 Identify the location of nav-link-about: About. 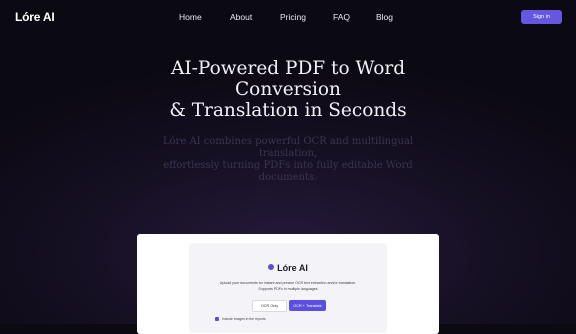
(241, 17).